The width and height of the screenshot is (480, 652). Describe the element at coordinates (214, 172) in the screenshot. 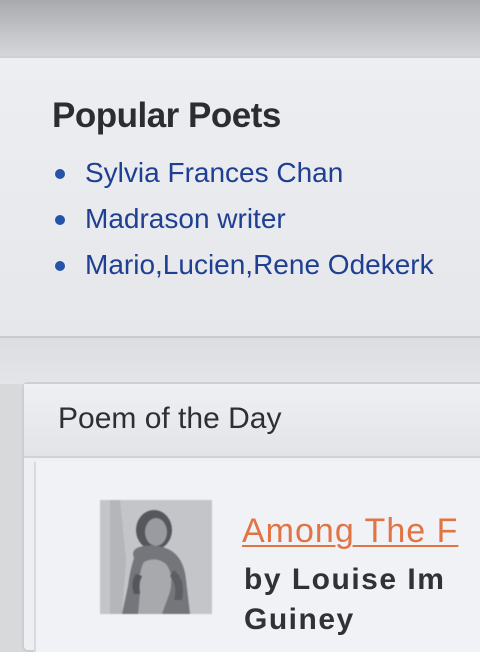

I see `poet-link: Sylvia Frances Chan` at that location.